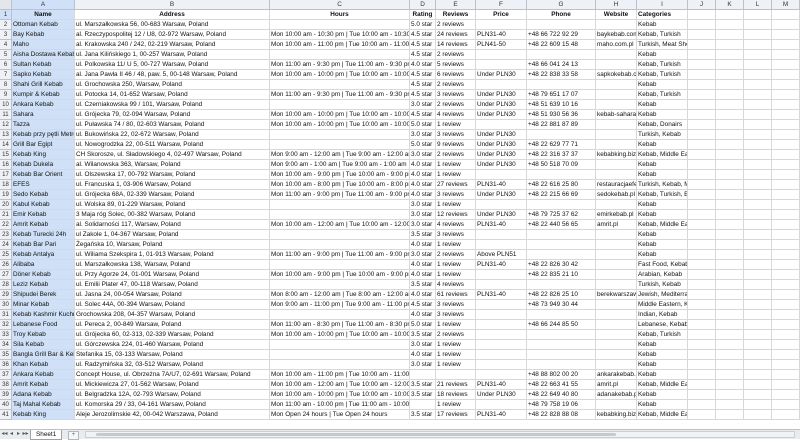  What do you see at coordinates (662, 135) in the screenshot?
I see `table-cell: Turkish, Kebab` at bounding box center [662, 135].